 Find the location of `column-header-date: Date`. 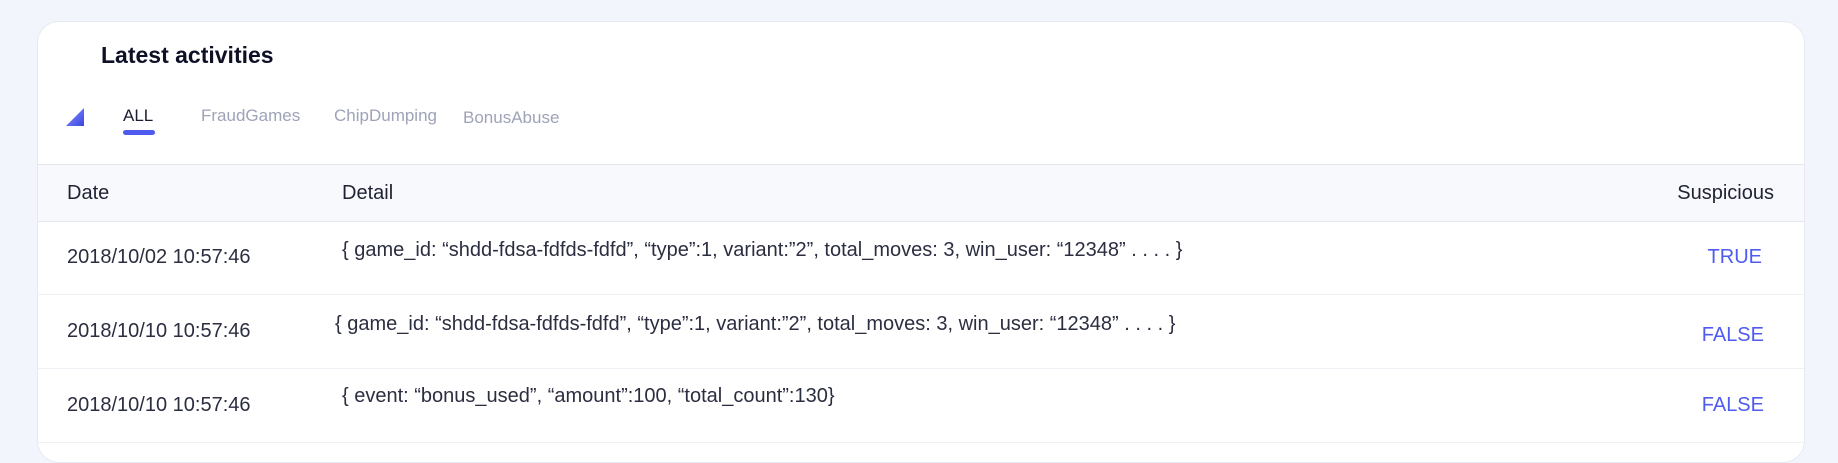

column-header-date: Date is located at coordinates (88, 193).